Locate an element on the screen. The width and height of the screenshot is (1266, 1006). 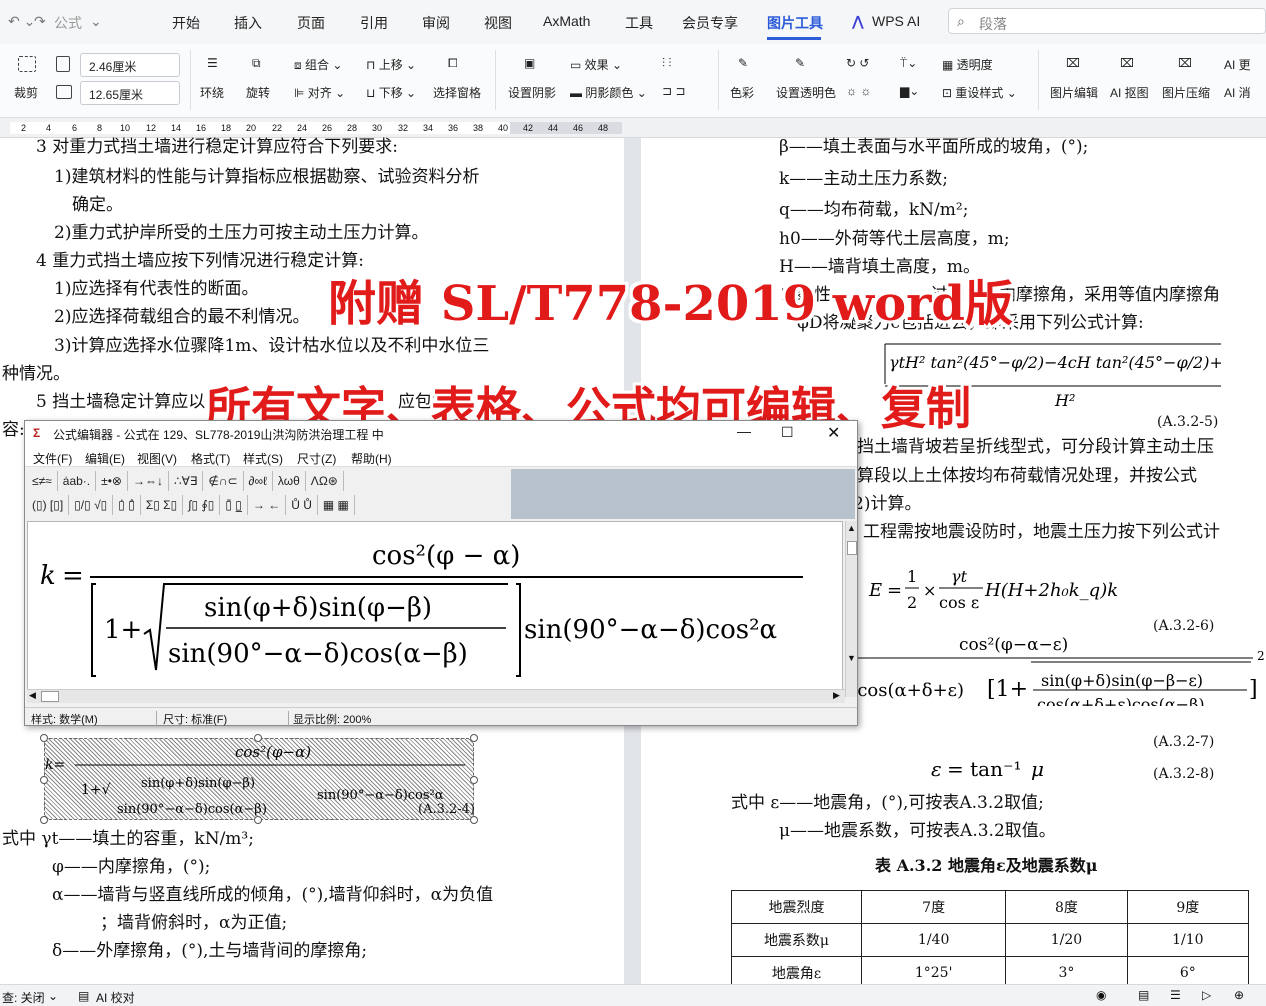
wrap-button: 环绕 is located at coordinates (212, 92).